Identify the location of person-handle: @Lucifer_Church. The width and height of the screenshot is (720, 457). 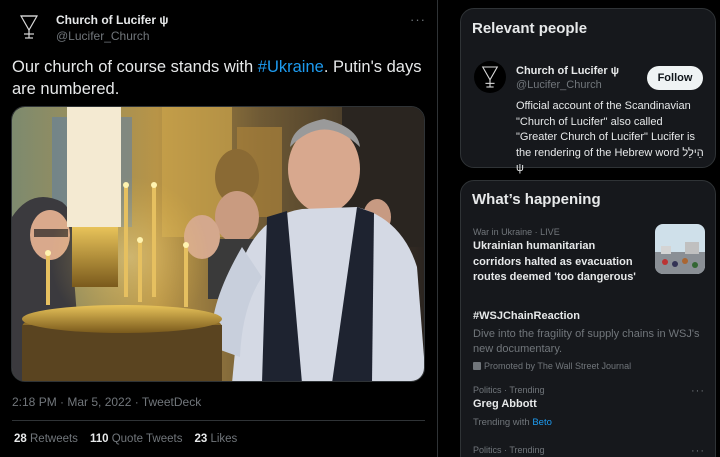
(559, 85).